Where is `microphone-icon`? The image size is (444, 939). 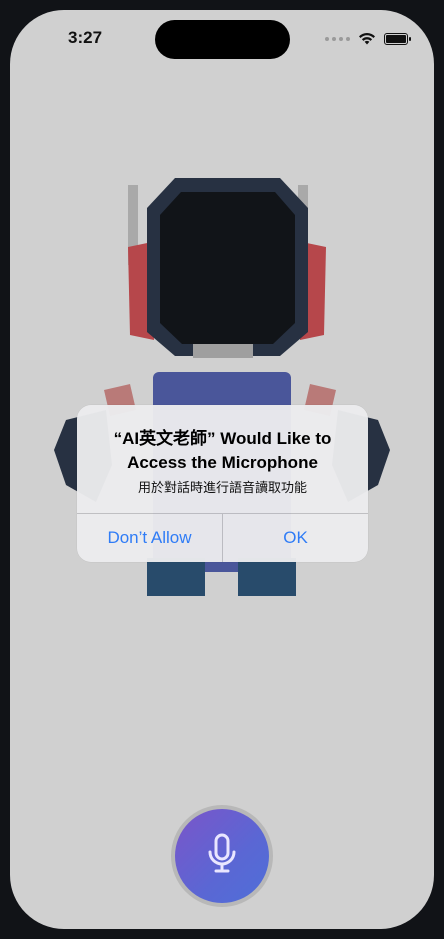
microphone-icon is located at coordinates (222, 856).